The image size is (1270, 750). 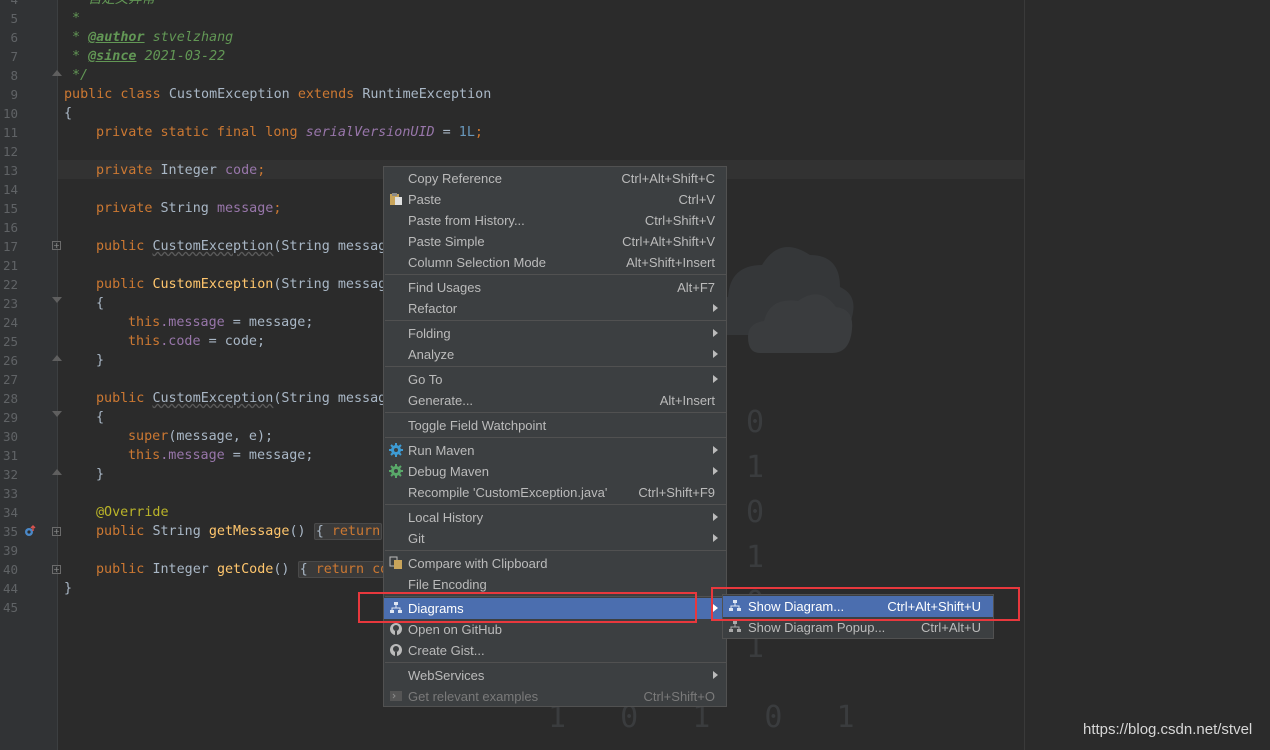 What do you see at coordinates (10, 189) in the screenshot?
I see `line-number: 14` at bounding box center [10, 189].